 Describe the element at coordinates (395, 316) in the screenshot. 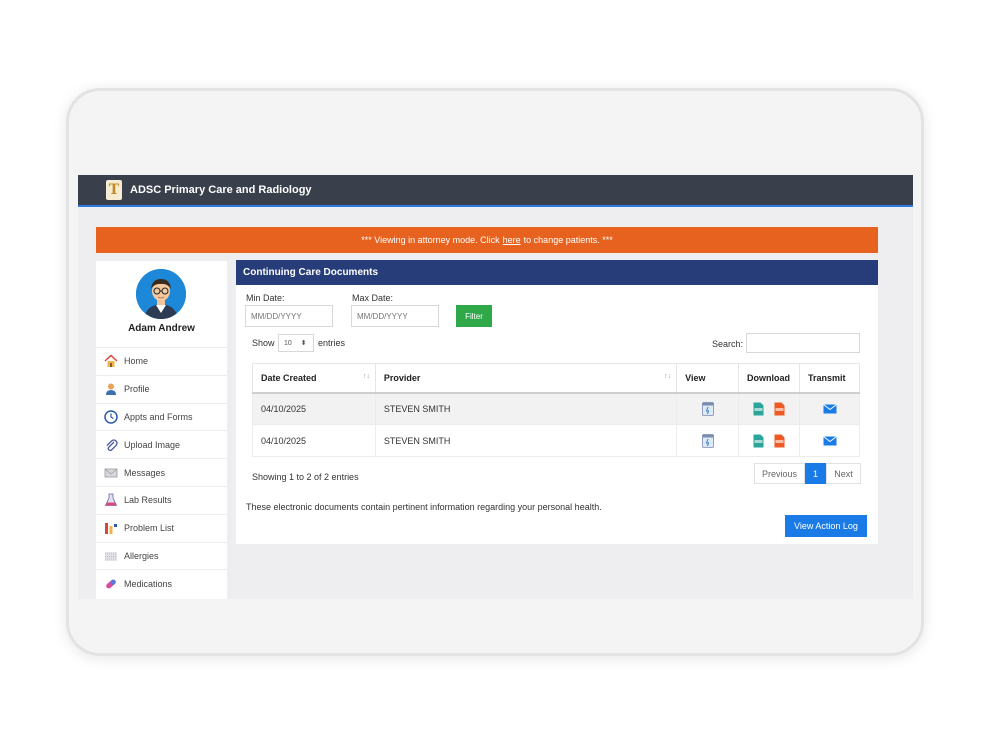

I see `max-date-input` at that location.